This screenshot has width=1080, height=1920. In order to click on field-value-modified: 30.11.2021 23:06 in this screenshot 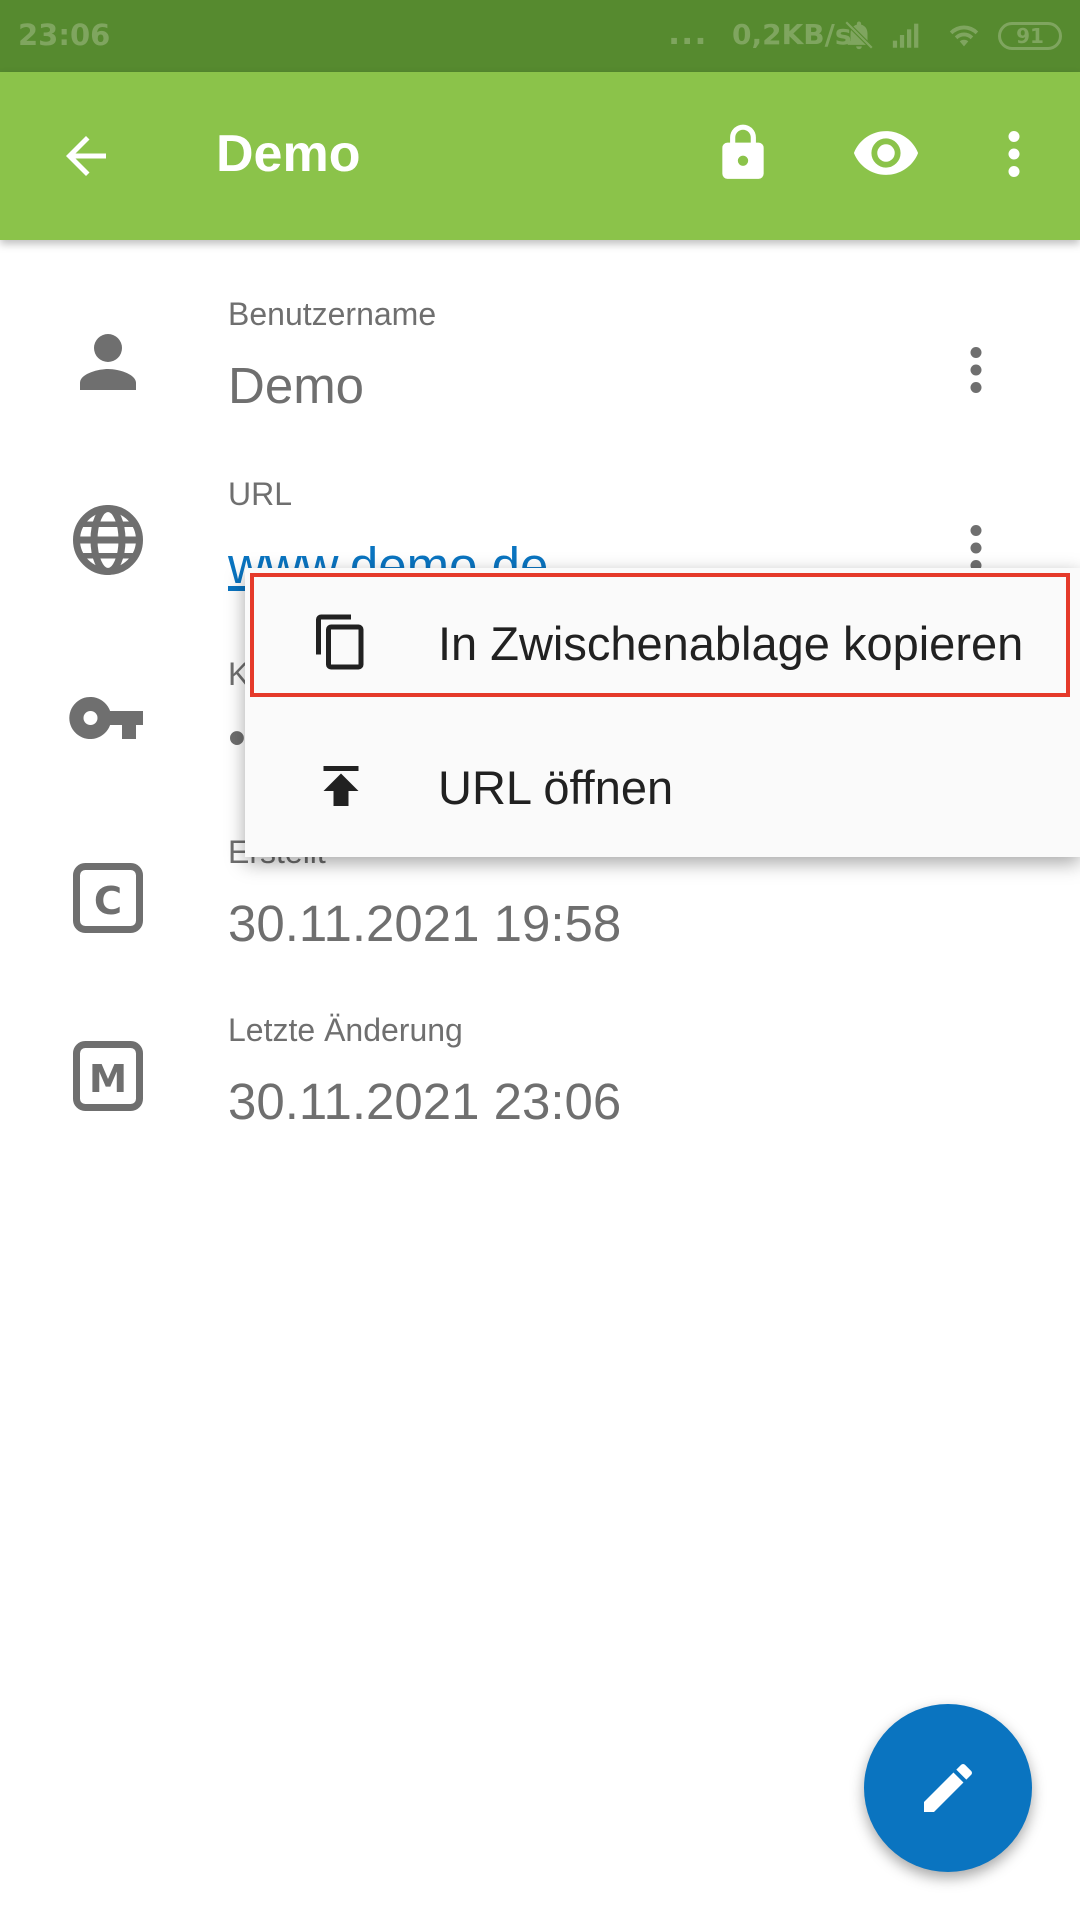, I will do `click(425, 1101)`.